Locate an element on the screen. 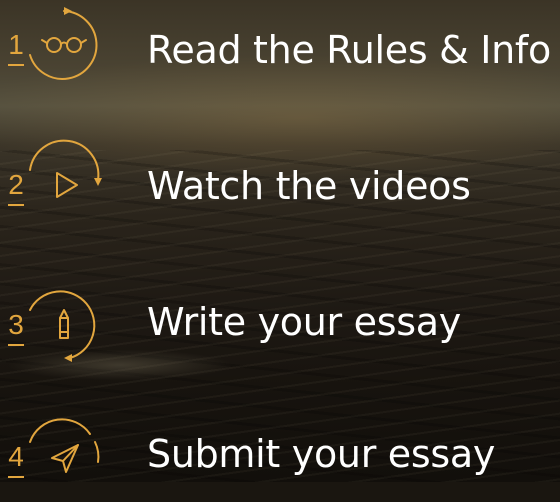  step-label: Write your essay is located at coordinates (304, 322).